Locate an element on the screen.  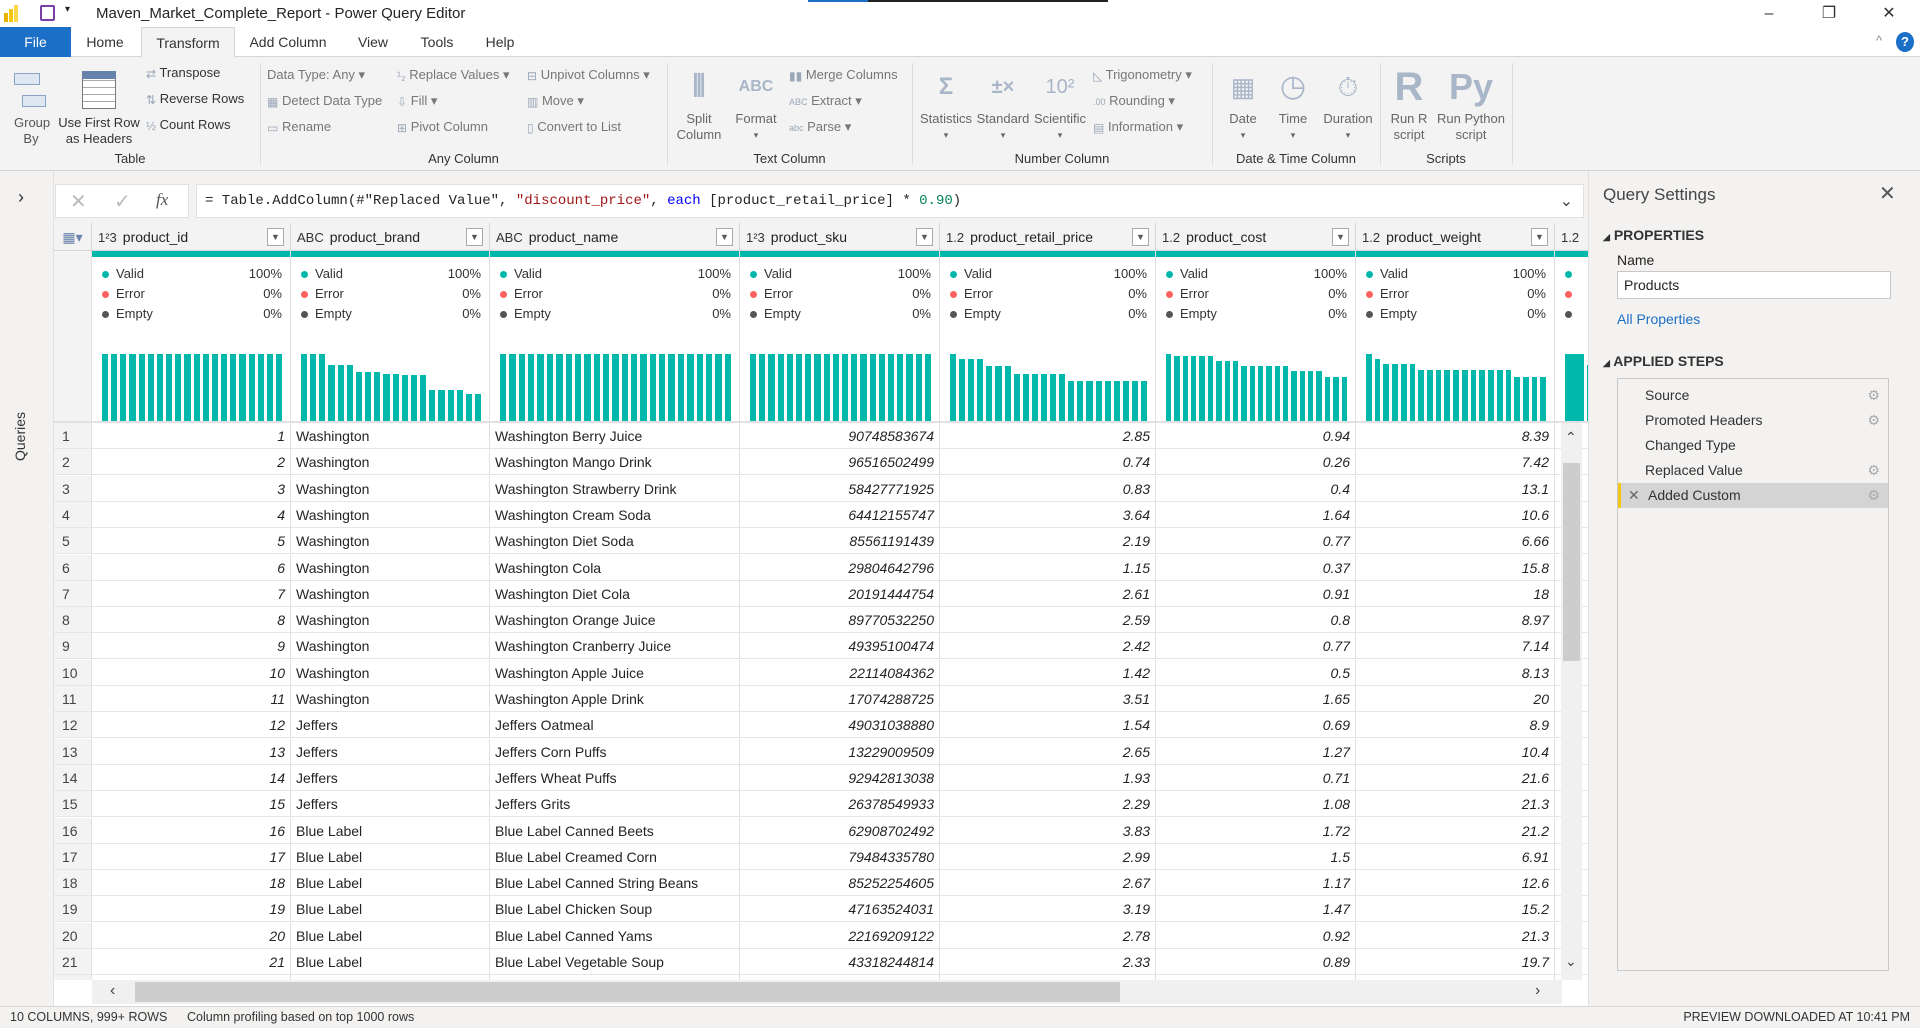
table-cell: 43318244814 is located at coordinates (840, 962).